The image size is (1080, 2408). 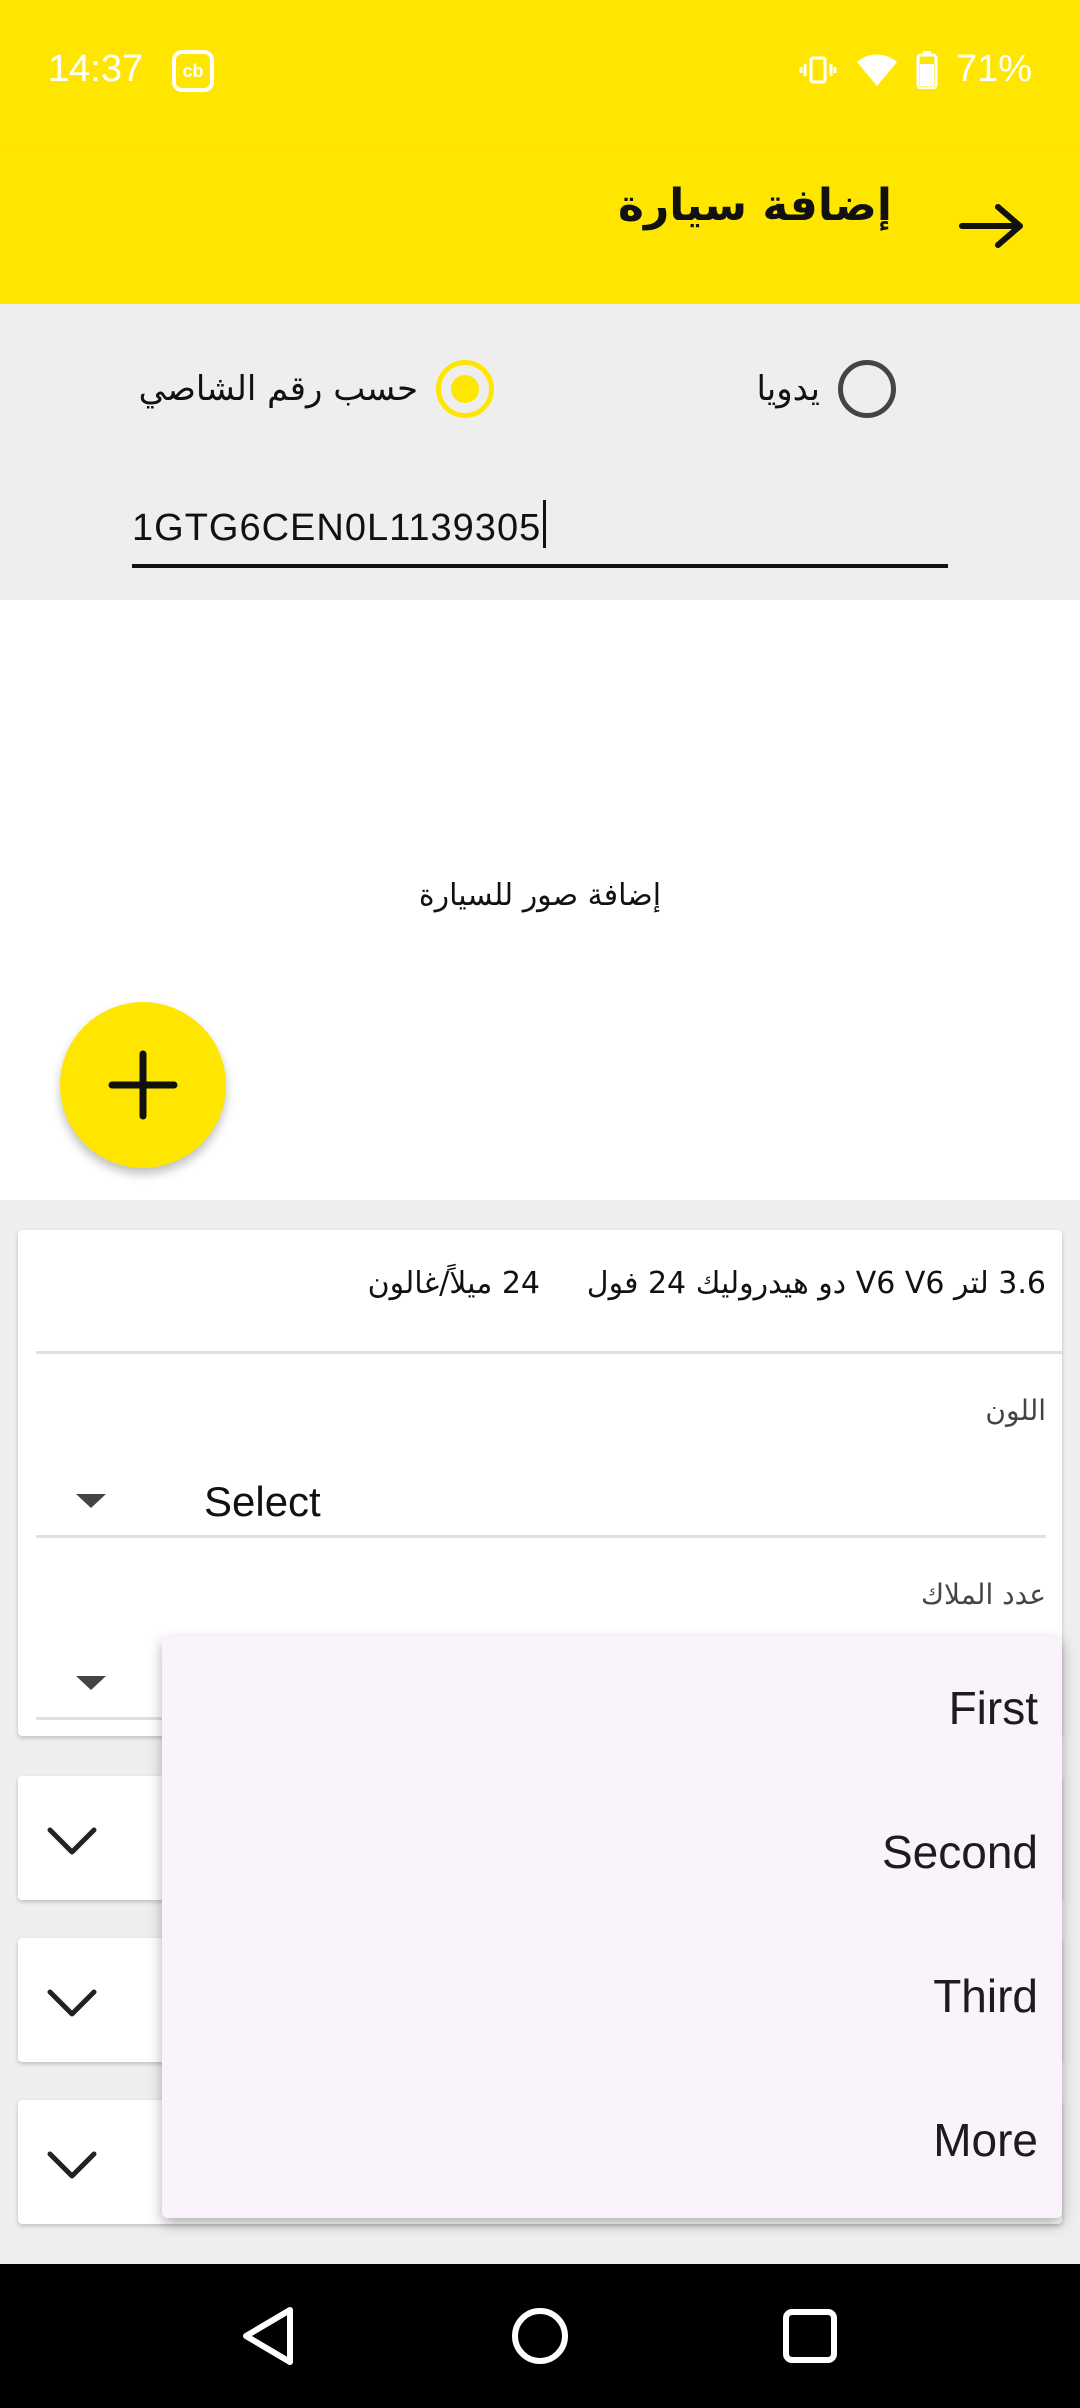 What do you see at coordinates (867, 389) in the screenshot?
I see `radio-unchecked-icon` at bounding box center [867, 389].